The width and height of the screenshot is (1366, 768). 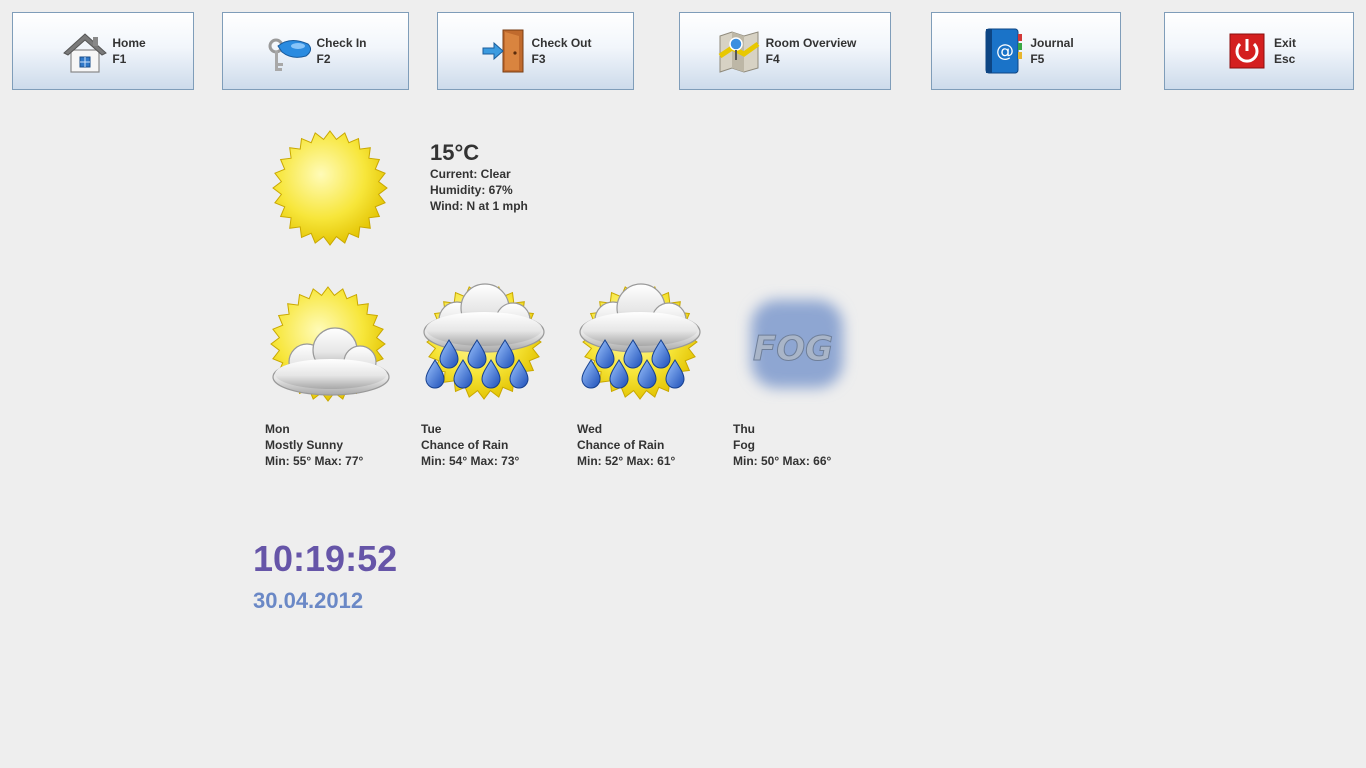 What do you see at coordinates (304, 445) in the screenshot?
I see `forecast-condition: Mostly Sunny` at bounding box center [304, 445].